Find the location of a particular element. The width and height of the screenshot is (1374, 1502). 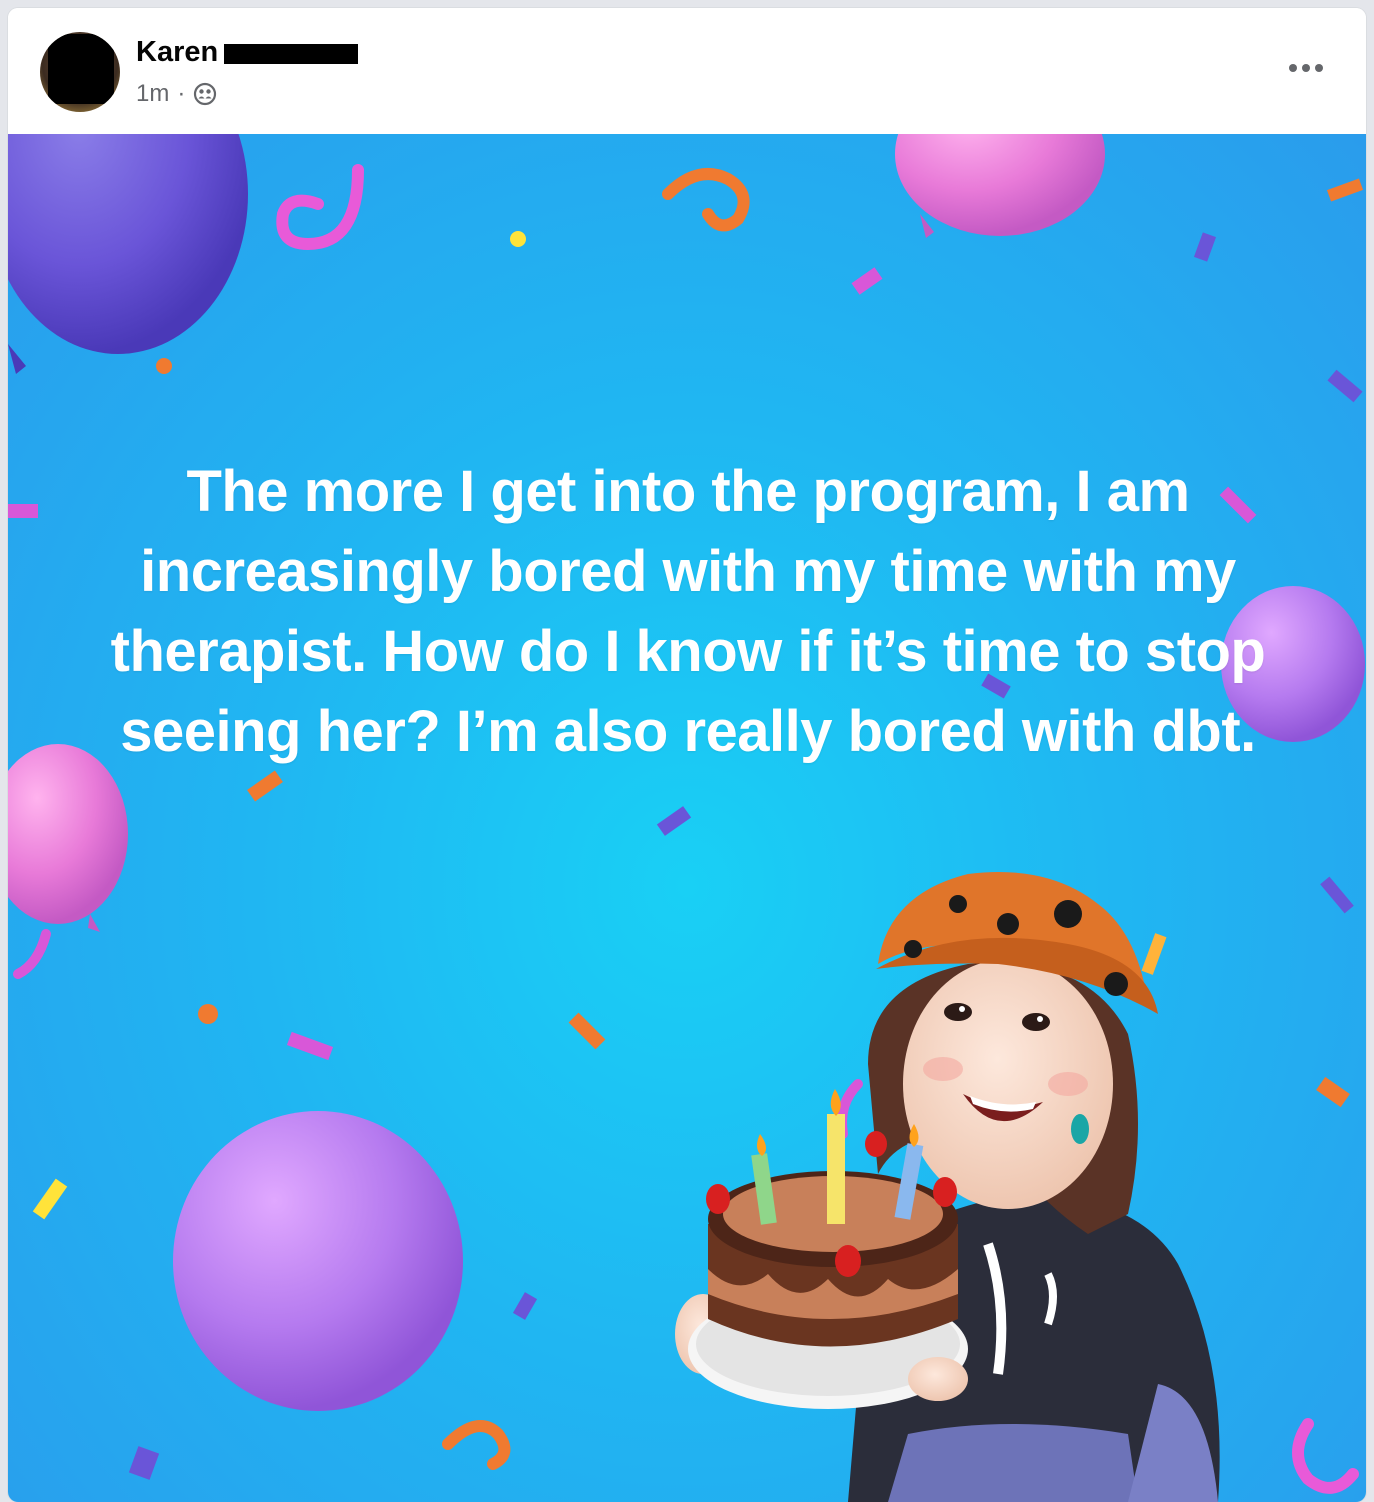

post-header: Karen 1m · is located at coordinates (687, 71).